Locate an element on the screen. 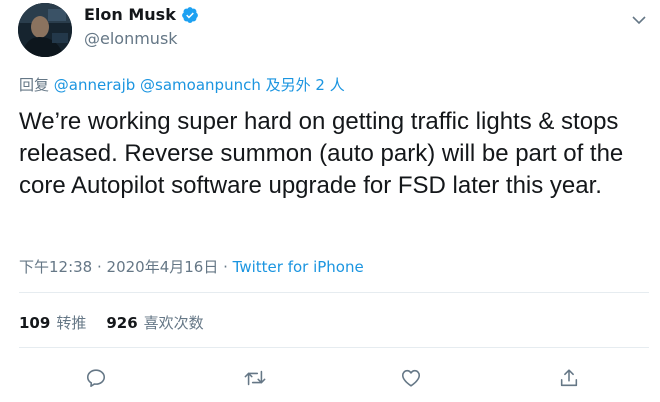  retweets-stat: 109 转推 is located at coordinates (52, 322).